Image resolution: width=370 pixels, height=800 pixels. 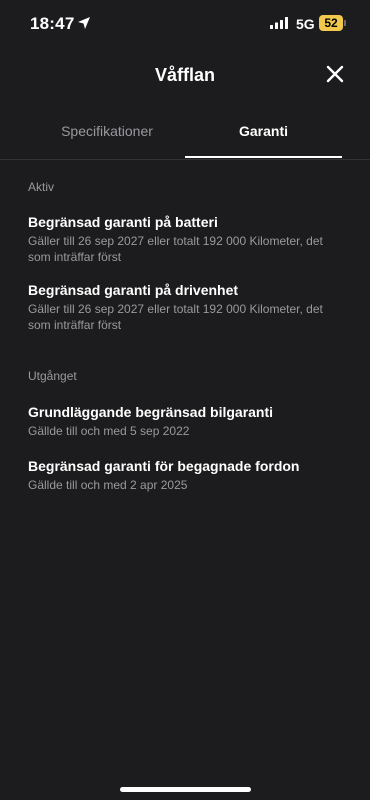 I want to click on warranty-title: Begränsad garanti för begagnade fordon, so click(x=164, y=466).